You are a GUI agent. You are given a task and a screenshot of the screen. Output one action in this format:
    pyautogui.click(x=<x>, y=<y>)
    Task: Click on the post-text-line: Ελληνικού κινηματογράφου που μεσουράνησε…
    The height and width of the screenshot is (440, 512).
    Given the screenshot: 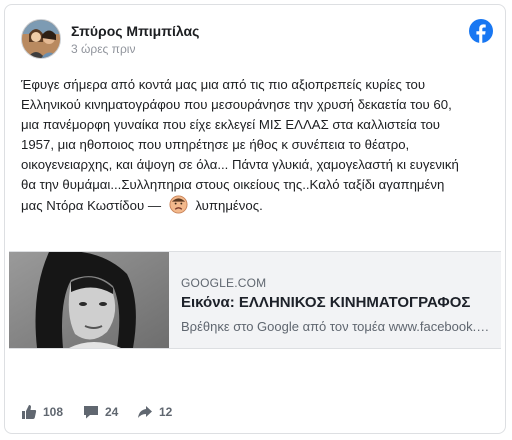 What is the action you would take?
    pyautogui.click(x=236, y=104)
    